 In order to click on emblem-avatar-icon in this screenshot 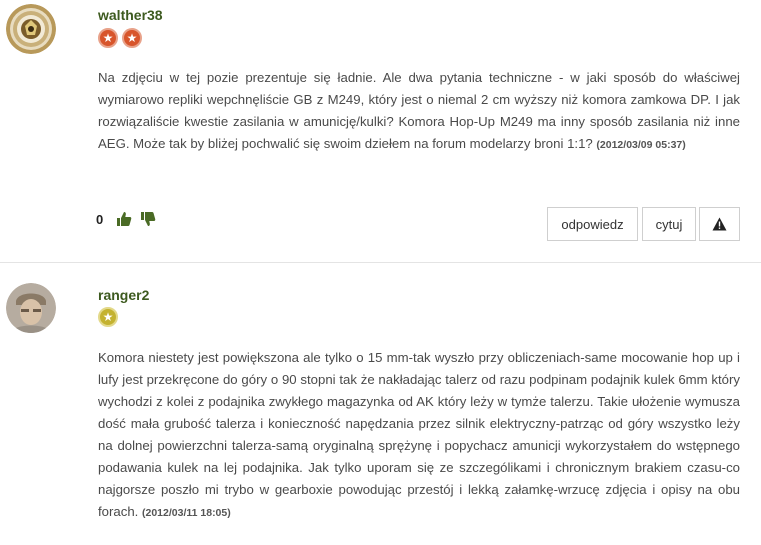, I will do `click(31, 29)`.